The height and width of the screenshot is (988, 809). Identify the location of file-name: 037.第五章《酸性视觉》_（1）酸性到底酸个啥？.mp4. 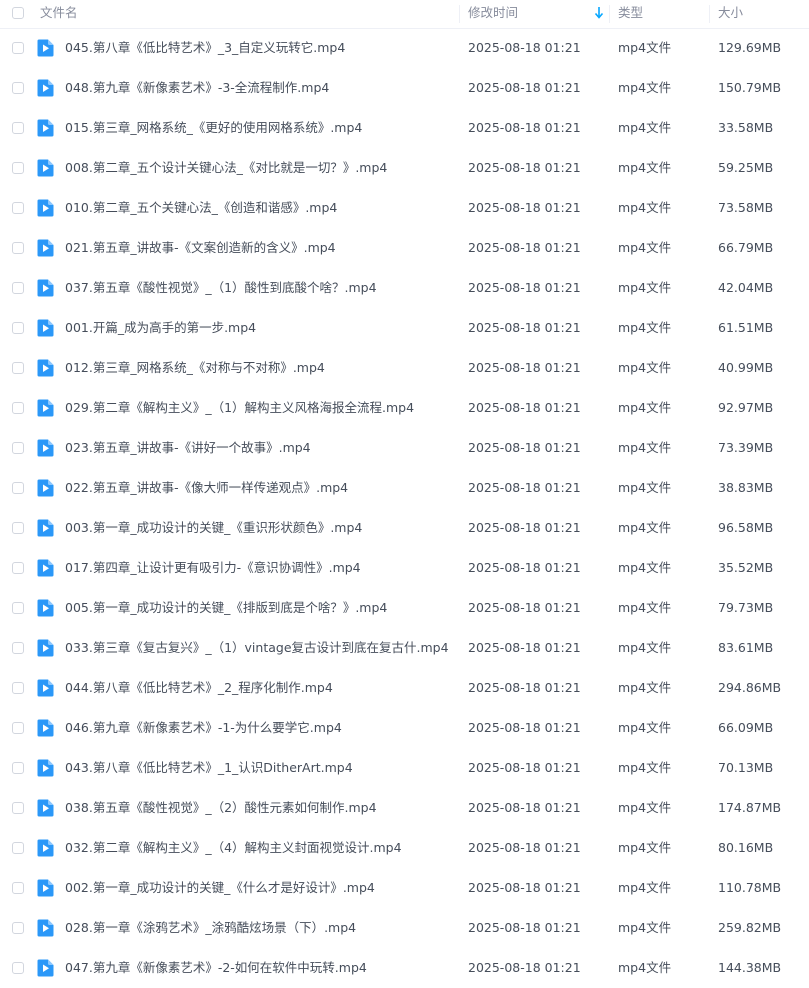
(221, 288).